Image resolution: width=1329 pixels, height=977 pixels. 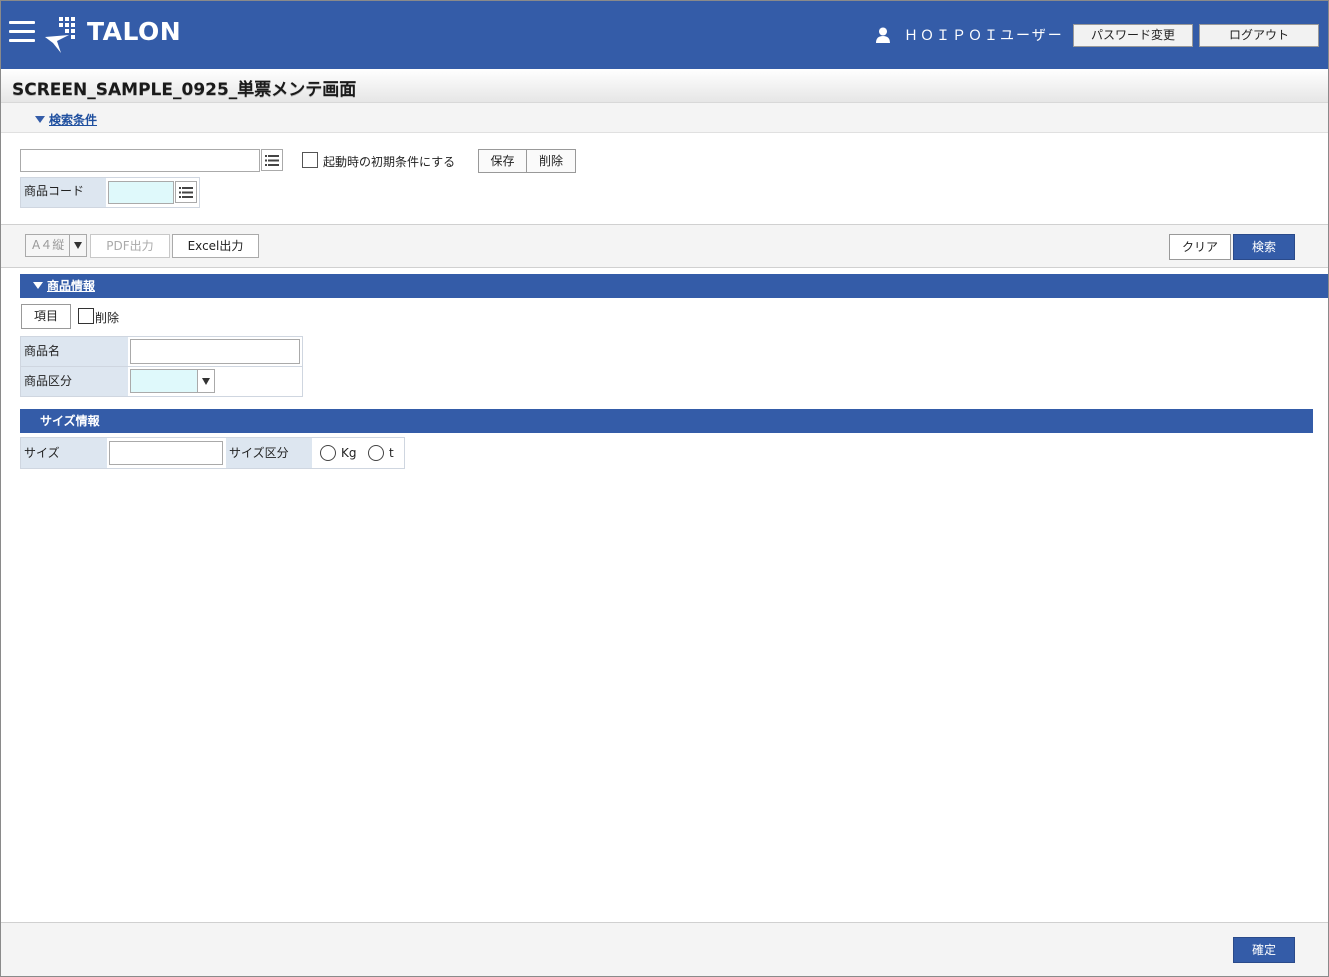 I want to click on search-button: 検索, so click(x=1264, y=247).